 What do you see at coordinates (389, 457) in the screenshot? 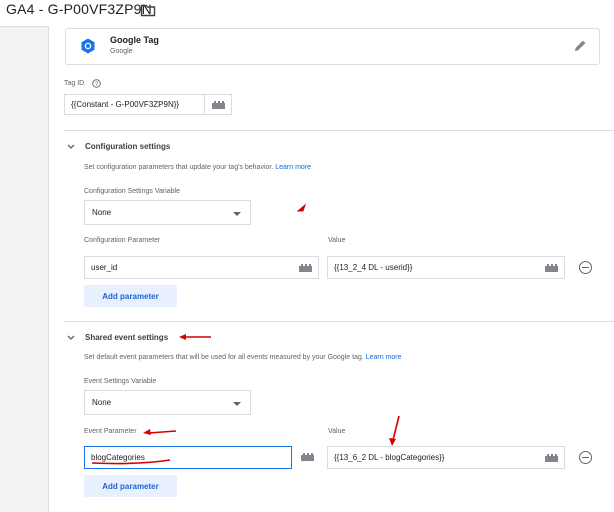
I see `event-value-value: {{13_6_2 DL - blogCategories}}` at bounding box center [389, 457].